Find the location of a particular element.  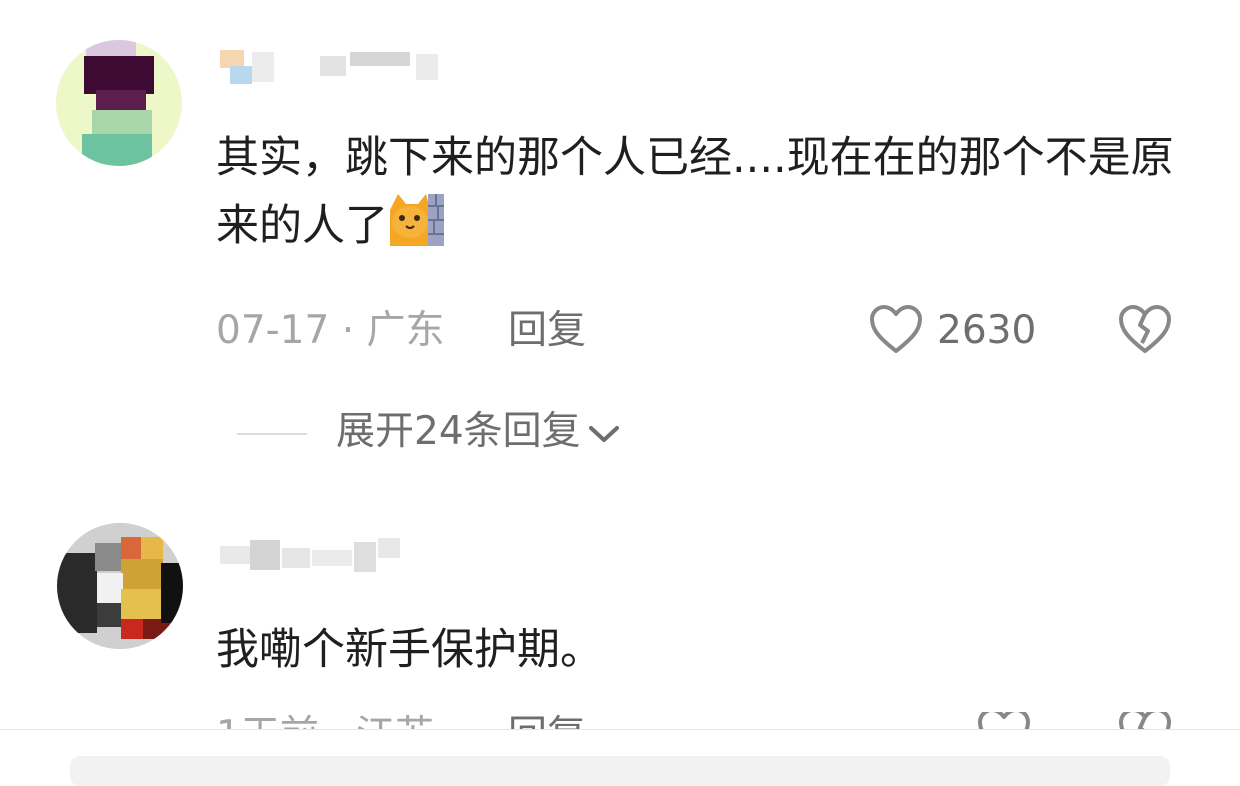

chevron-down-icon is located at coordinates (603, 433).